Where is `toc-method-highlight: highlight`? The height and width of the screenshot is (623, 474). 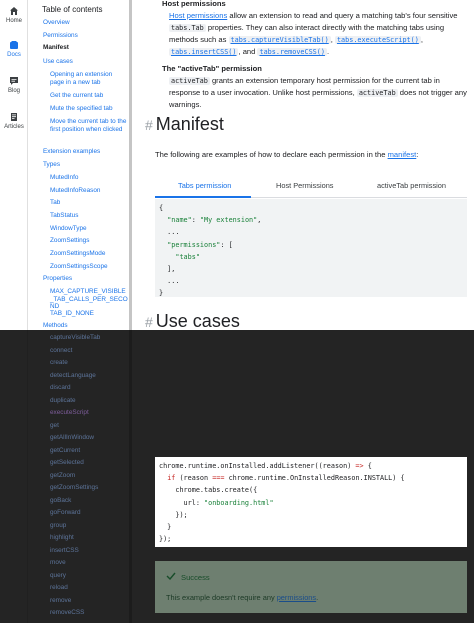 toc-method-highlight: highlight is located at coordinates (62, 537).